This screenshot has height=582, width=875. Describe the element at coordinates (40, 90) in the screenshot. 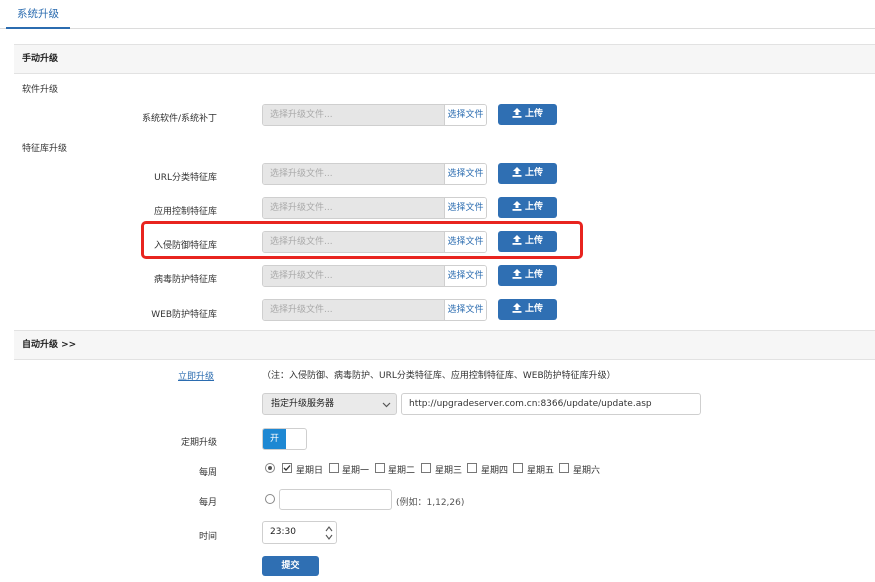

I see `group-software-upgrade: 软件升级` at that location.